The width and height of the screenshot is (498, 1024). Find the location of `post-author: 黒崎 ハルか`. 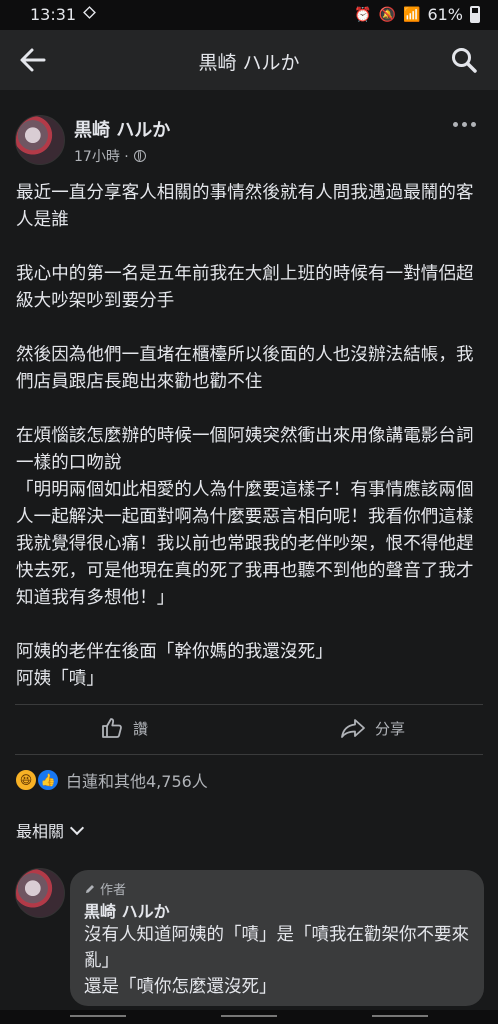

post-author: 黒崎 ハルか is located at coordinates (122, 129).